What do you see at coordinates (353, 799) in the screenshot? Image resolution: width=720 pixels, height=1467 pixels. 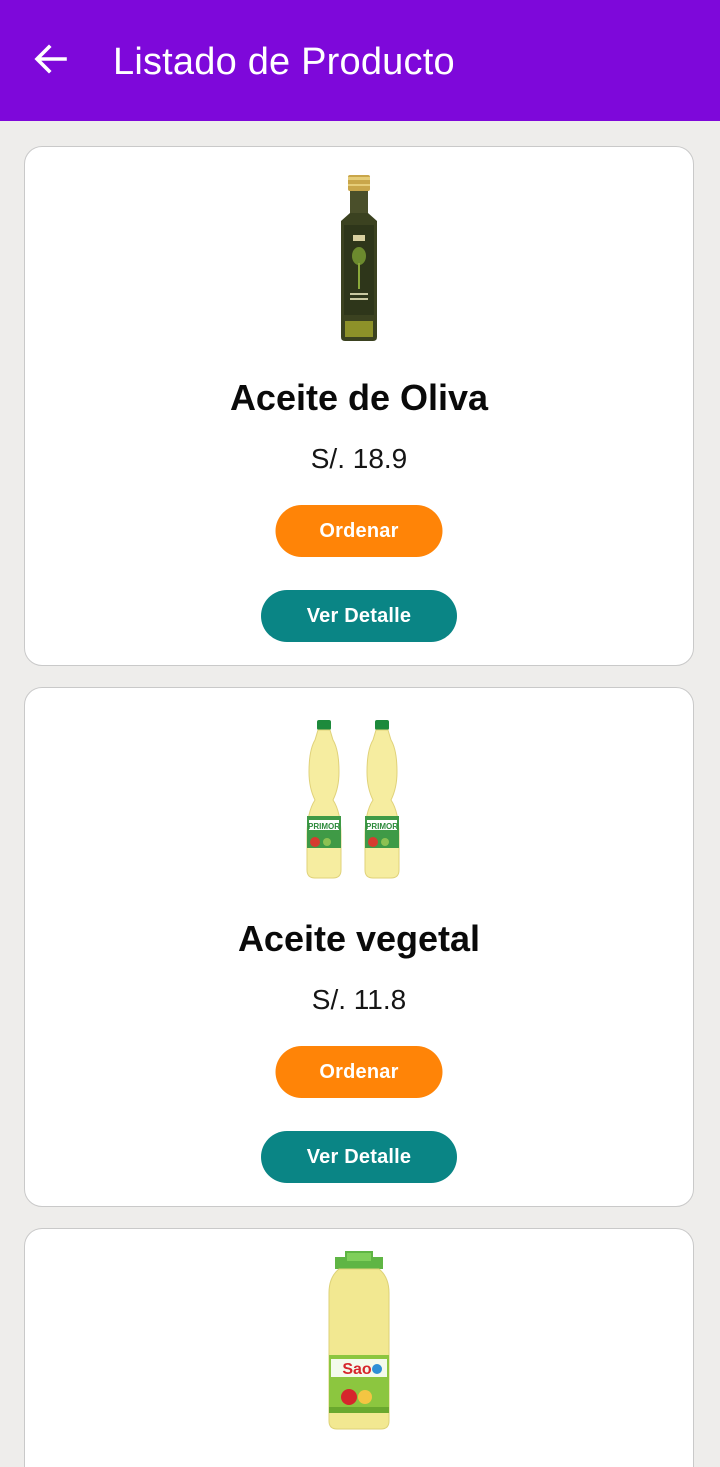 I see `vegetable-oil-bottles-image: PRIMOR PRIMOR` at bounding box center [353, 799].